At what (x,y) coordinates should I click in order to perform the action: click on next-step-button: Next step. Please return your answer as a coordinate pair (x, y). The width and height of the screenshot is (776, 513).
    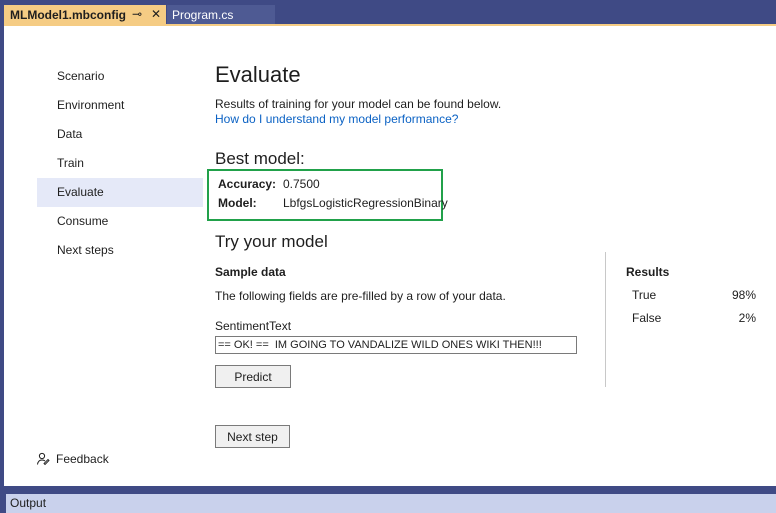
    Looking at the image, I should click on (252, 436).